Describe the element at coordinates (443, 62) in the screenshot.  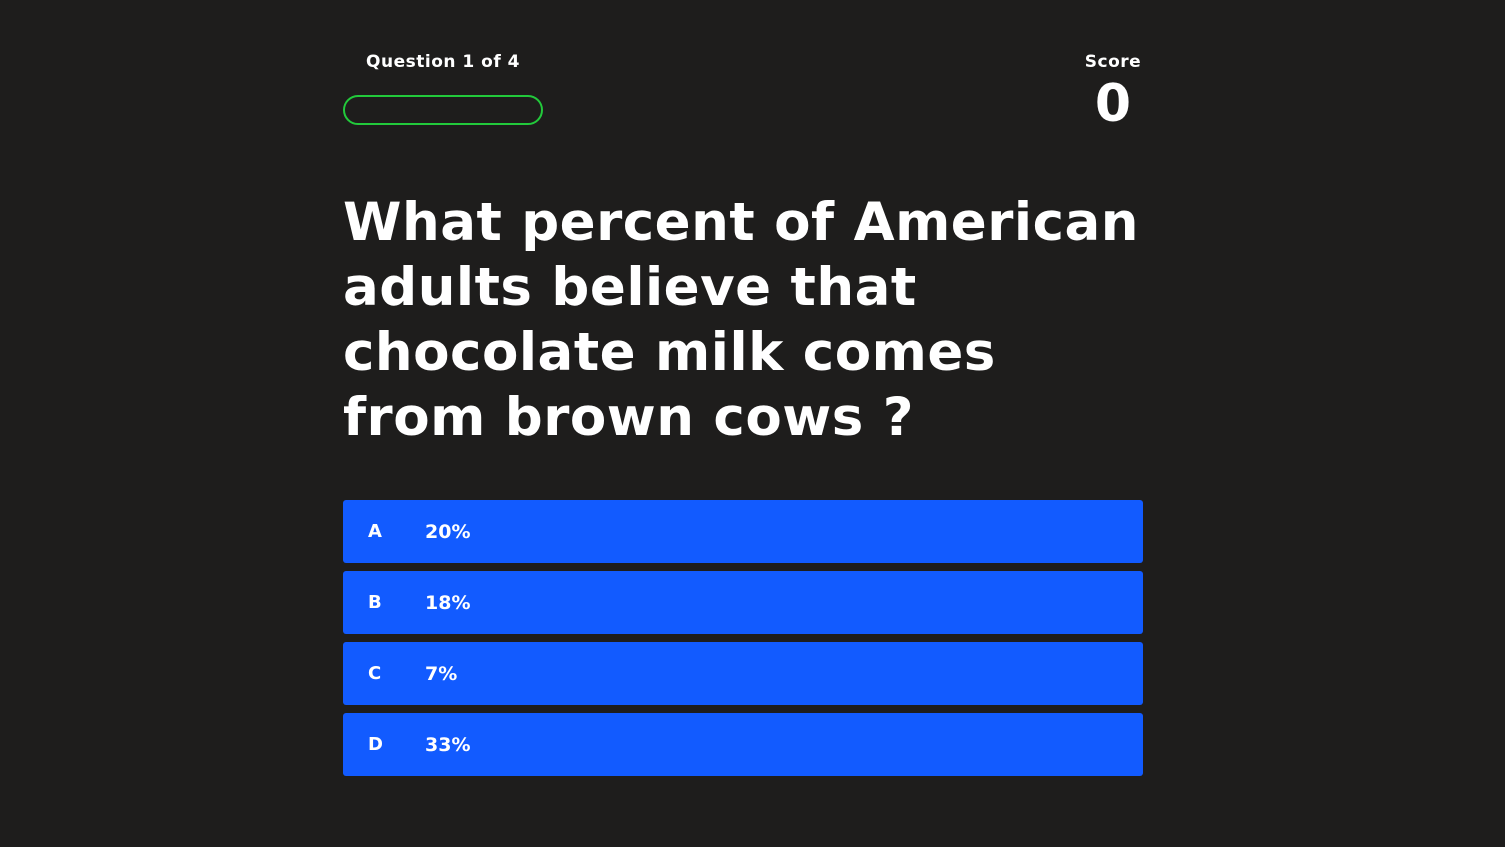
I see `progress-label: Question 1 of 4` at that location.